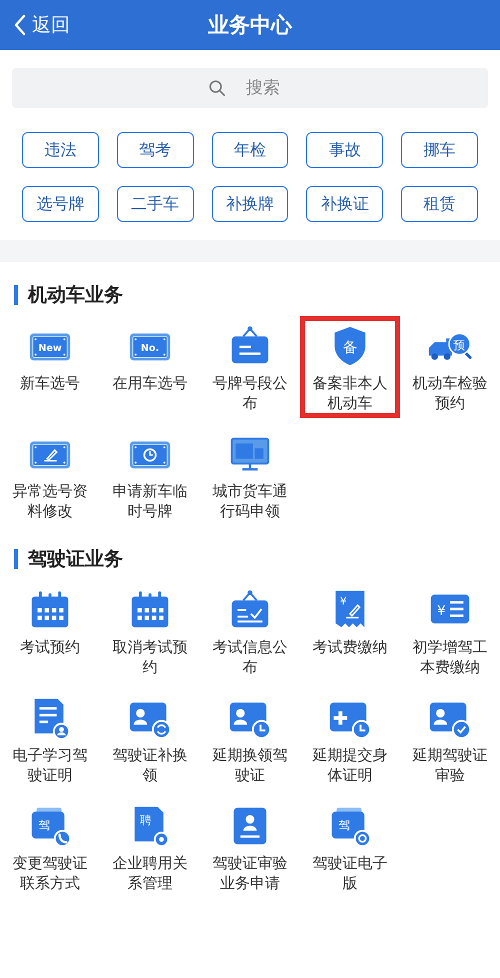 The width and height of the screenshot is (500, 978). I want to click on service-item: 申请新车临时号牌, so click(150, 475).